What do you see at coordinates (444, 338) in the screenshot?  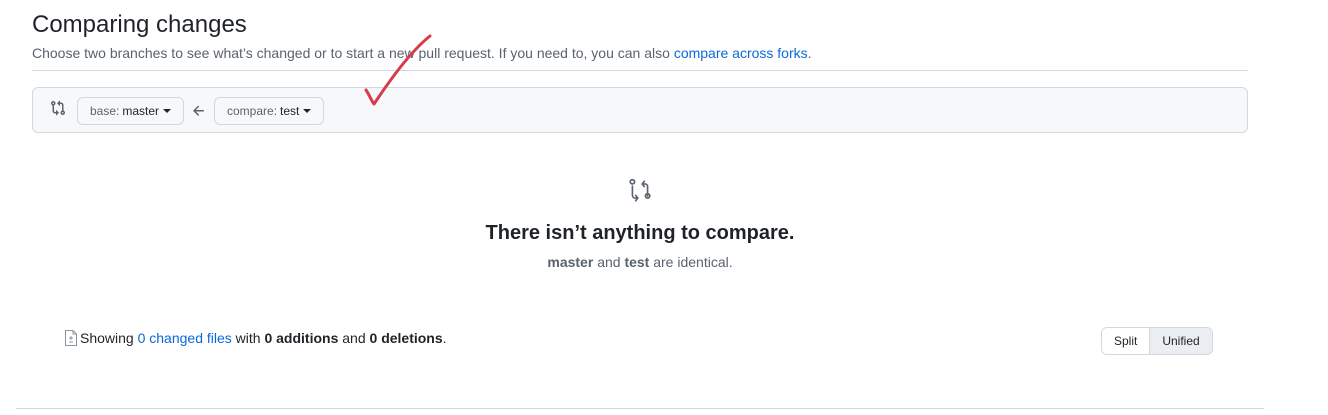 I see `summary-period: .` at bounding box center [444, 338].